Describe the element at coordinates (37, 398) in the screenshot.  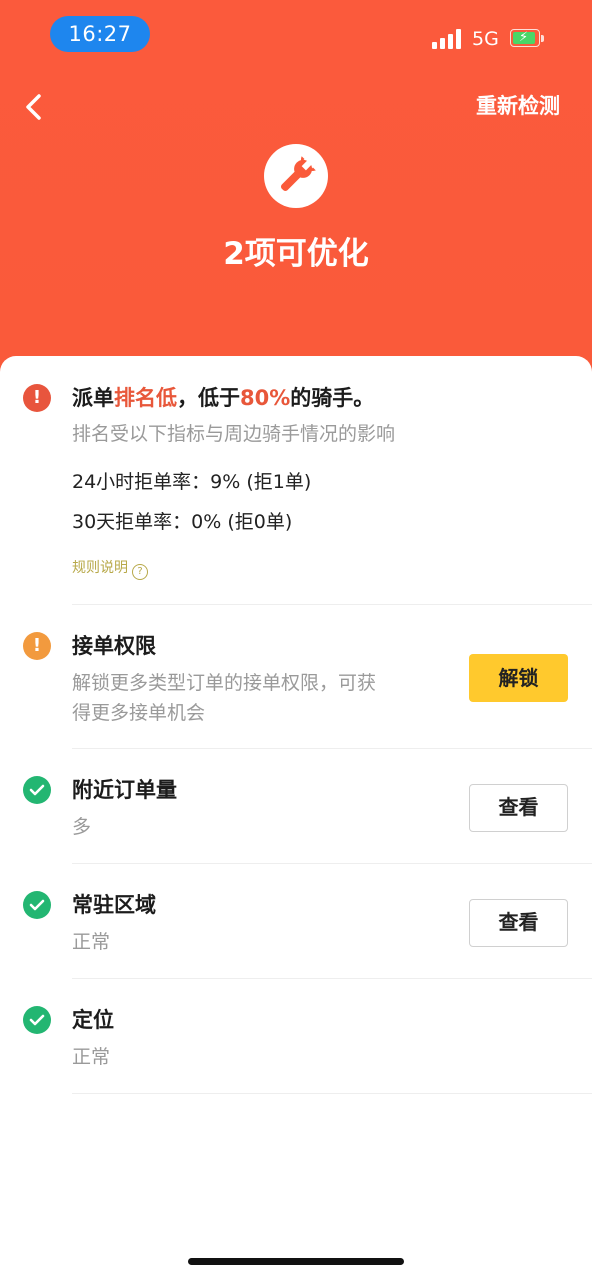
I see `alert-red-icon: !` at that location.